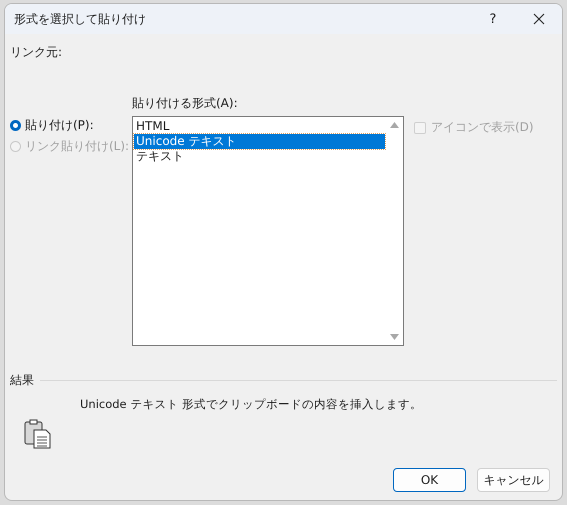 Image resolution: width=567 pixels, height=505 pixels. Describe the element at coordinates (38, 434) in the screenshot. I see `clipboard-icon` at that location.